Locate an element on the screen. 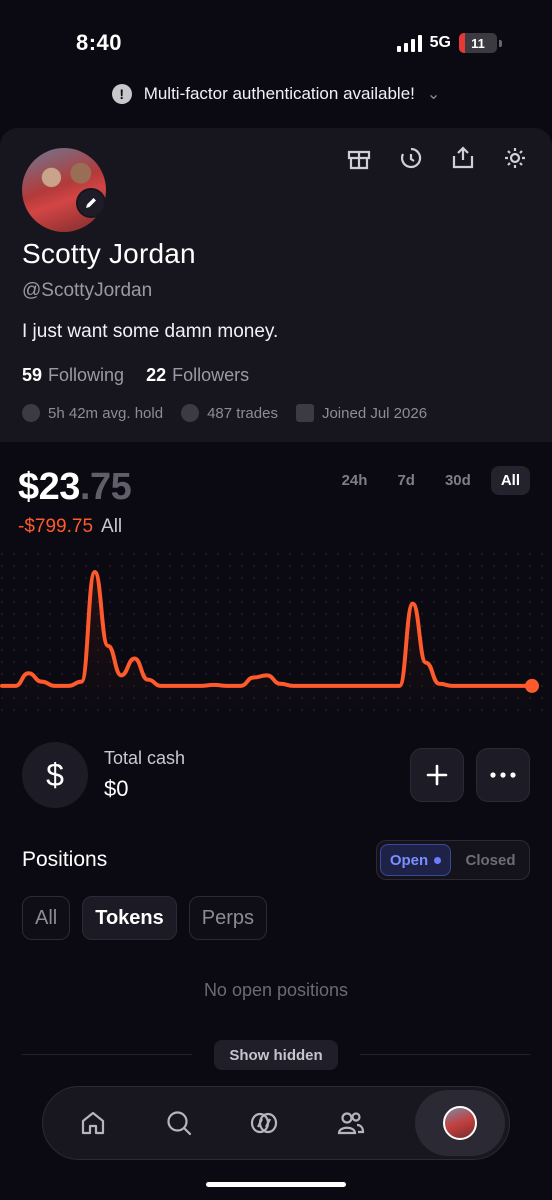 This screenshot has height=1200, width=552. position-filters: All Tokens Perps is located at coordinates (145, 918).